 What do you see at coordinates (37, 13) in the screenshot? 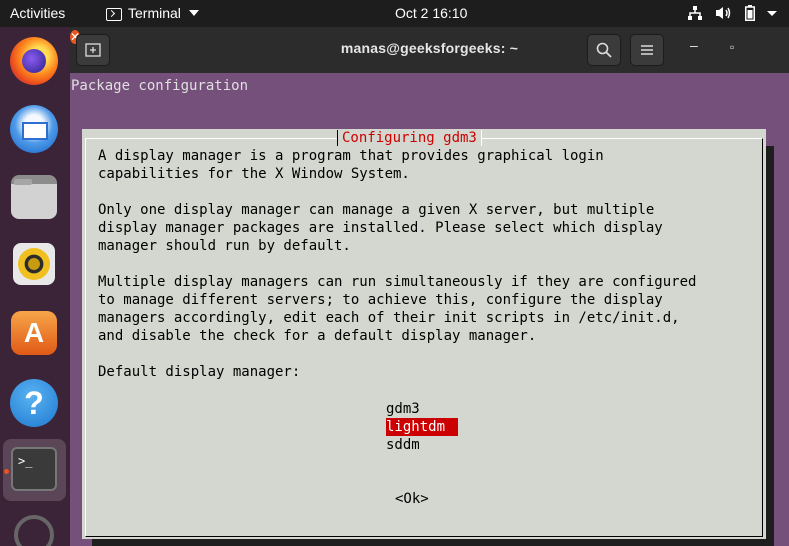
I see `activities-button: Activities` at bounding box center [37, 13].